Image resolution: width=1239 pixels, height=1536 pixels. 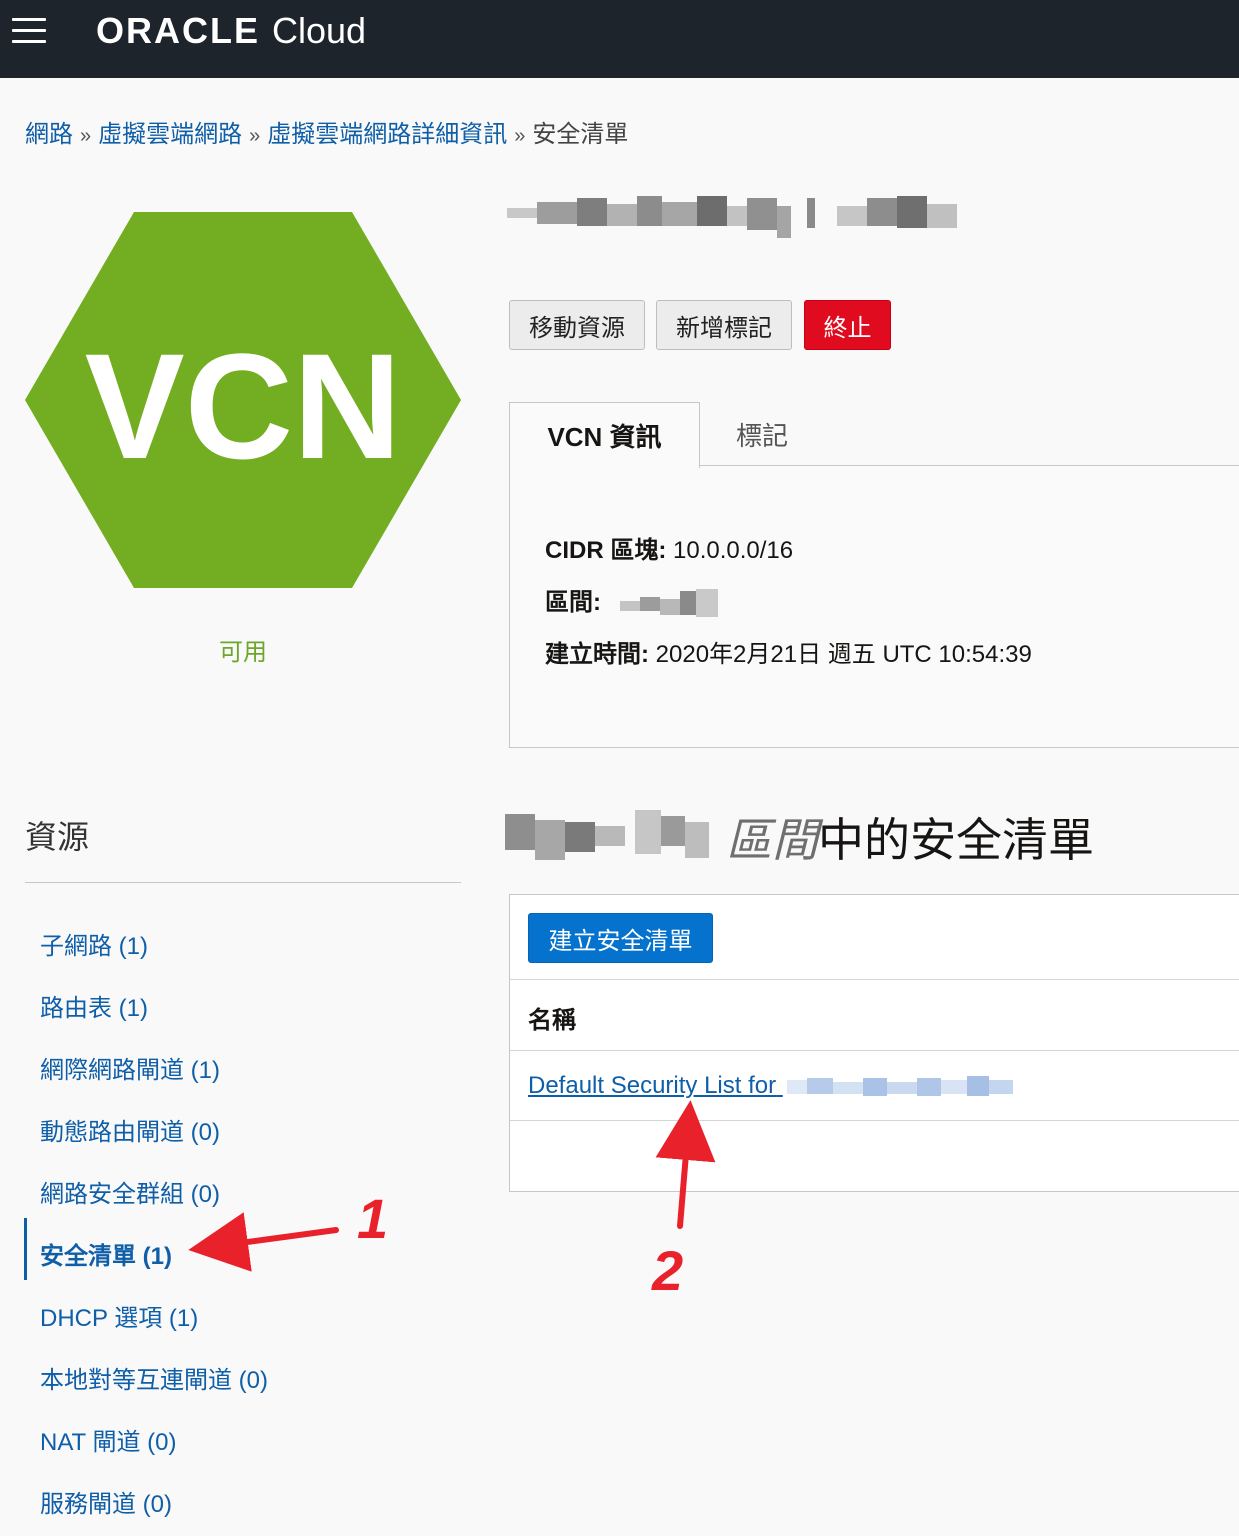 What do you see at coordinates (243, 406) in the screenshot?
I see `vcn-icon-label: VCN` at bounding box center [243, 406].